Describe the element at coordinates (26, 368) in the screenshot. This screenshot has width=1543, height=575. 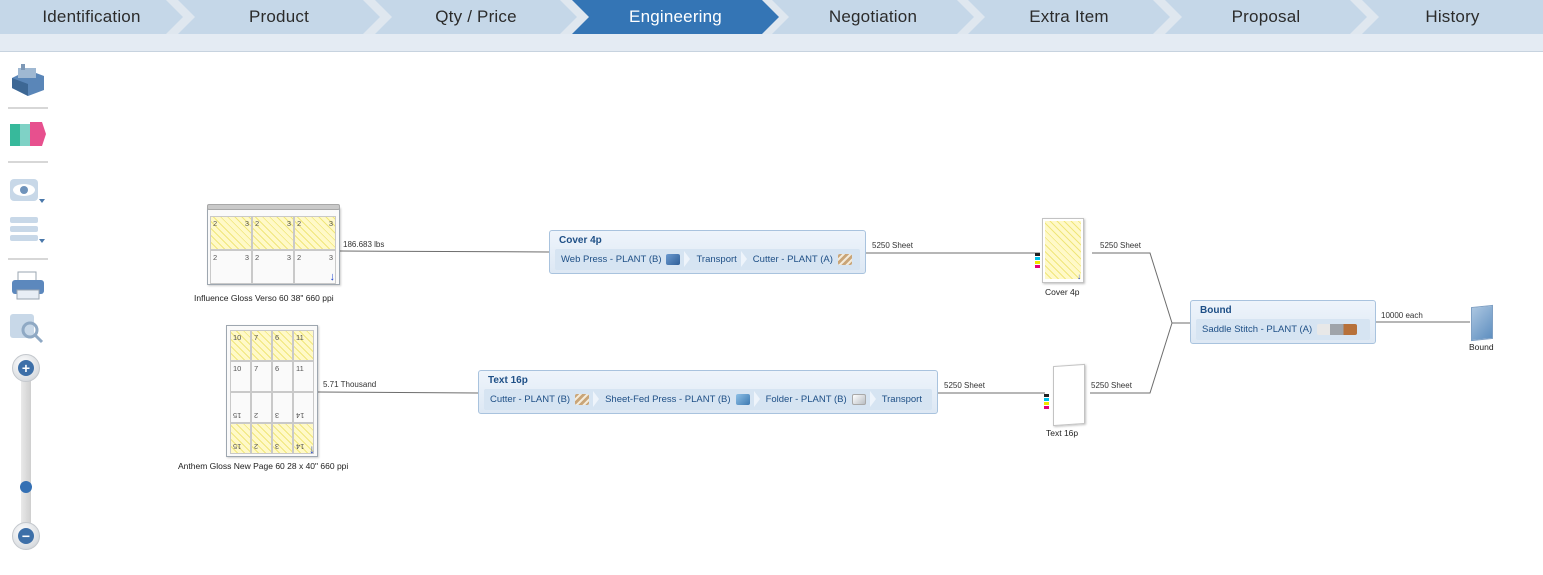
I see `zoom-in-button: +` at that location.